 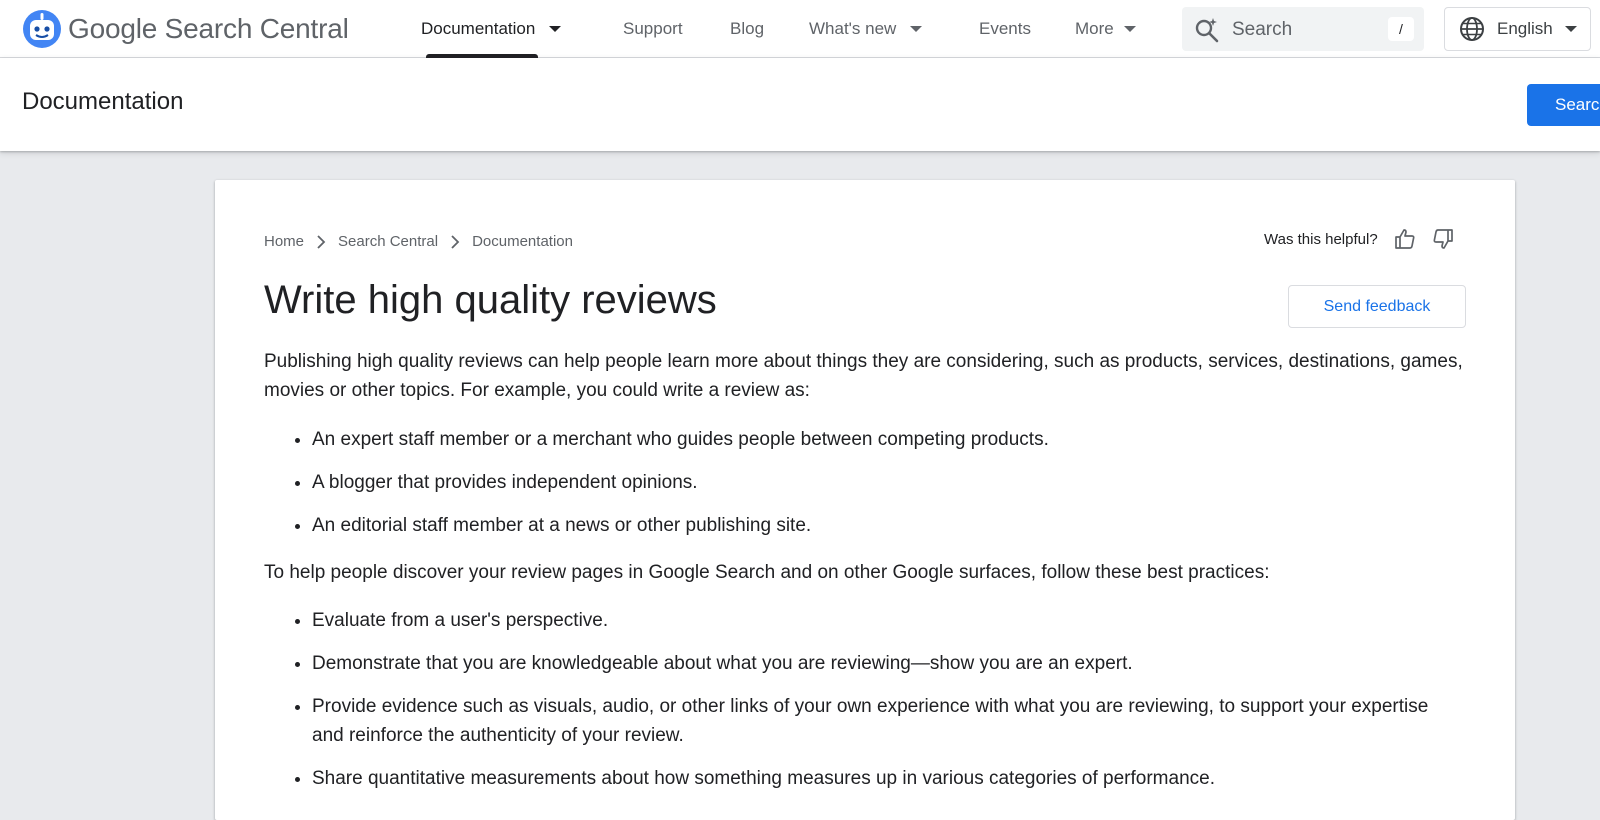 What do you see at coordinates (208, 28) in the screenshot?
I see `site-title: Google Search Central` at bounding box center [208, 28].